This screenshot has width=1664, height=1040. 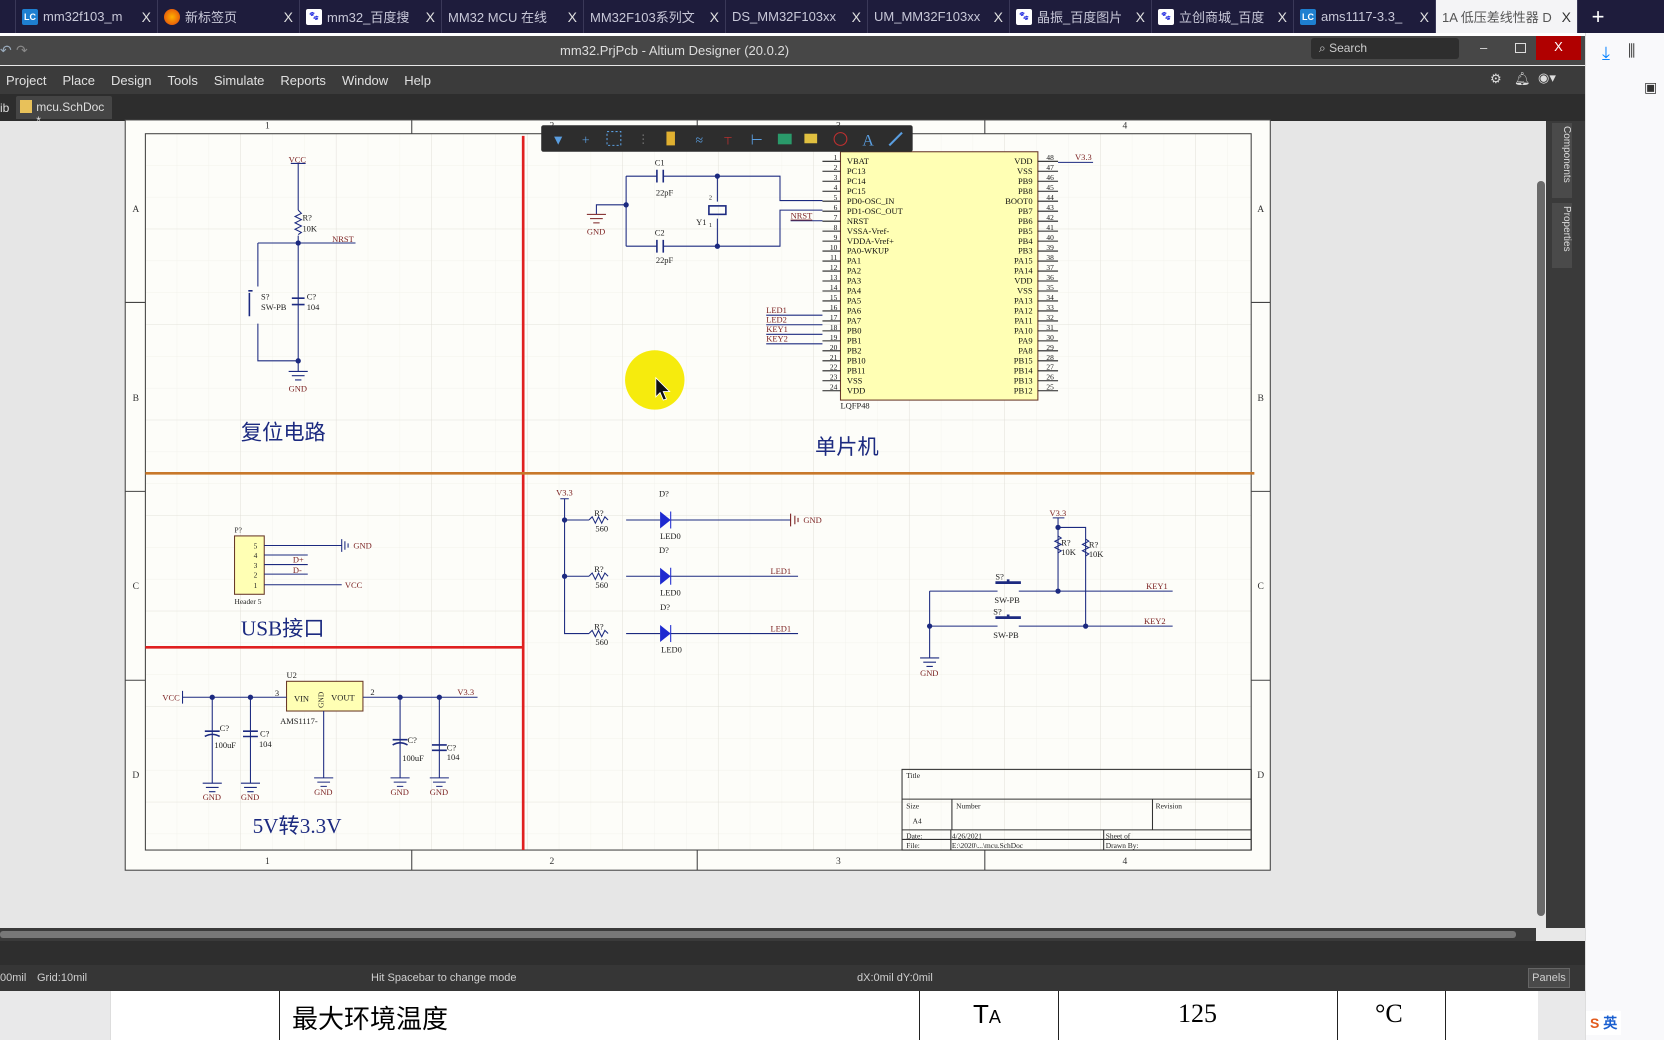 I want to click on mcu-pin-name: PB14, so click(x=1024, y=370).